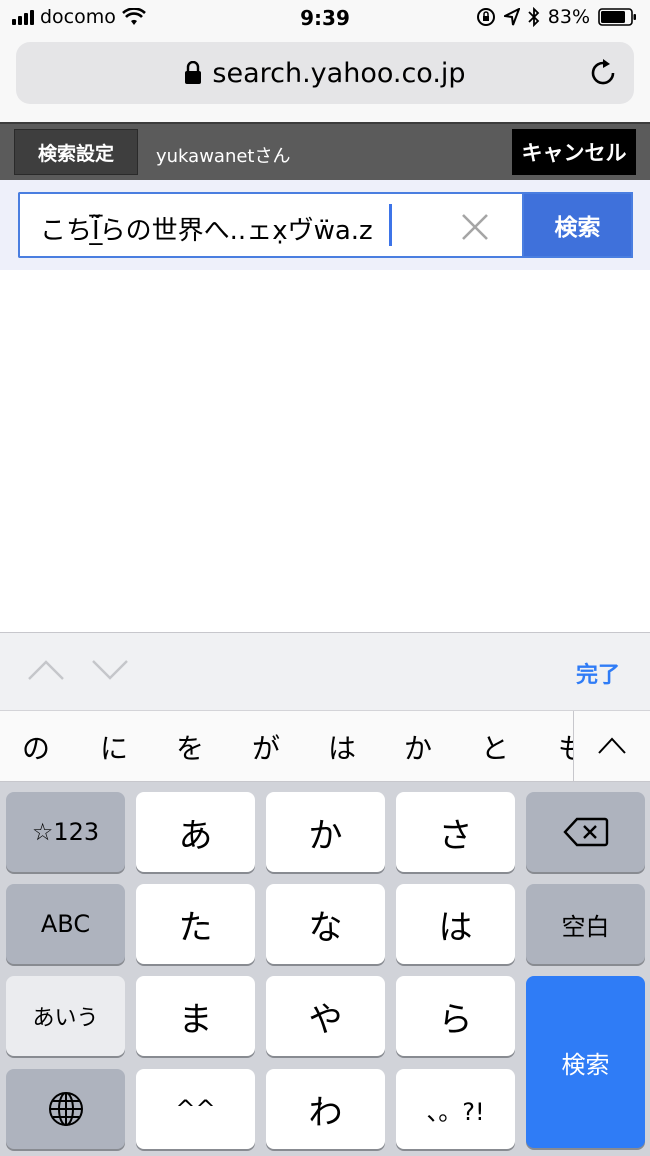  What do you see at coordinates (195, 1109) in the screenshot?
I see `key-emoticon: ^^` at bounding box center [195, 1109].